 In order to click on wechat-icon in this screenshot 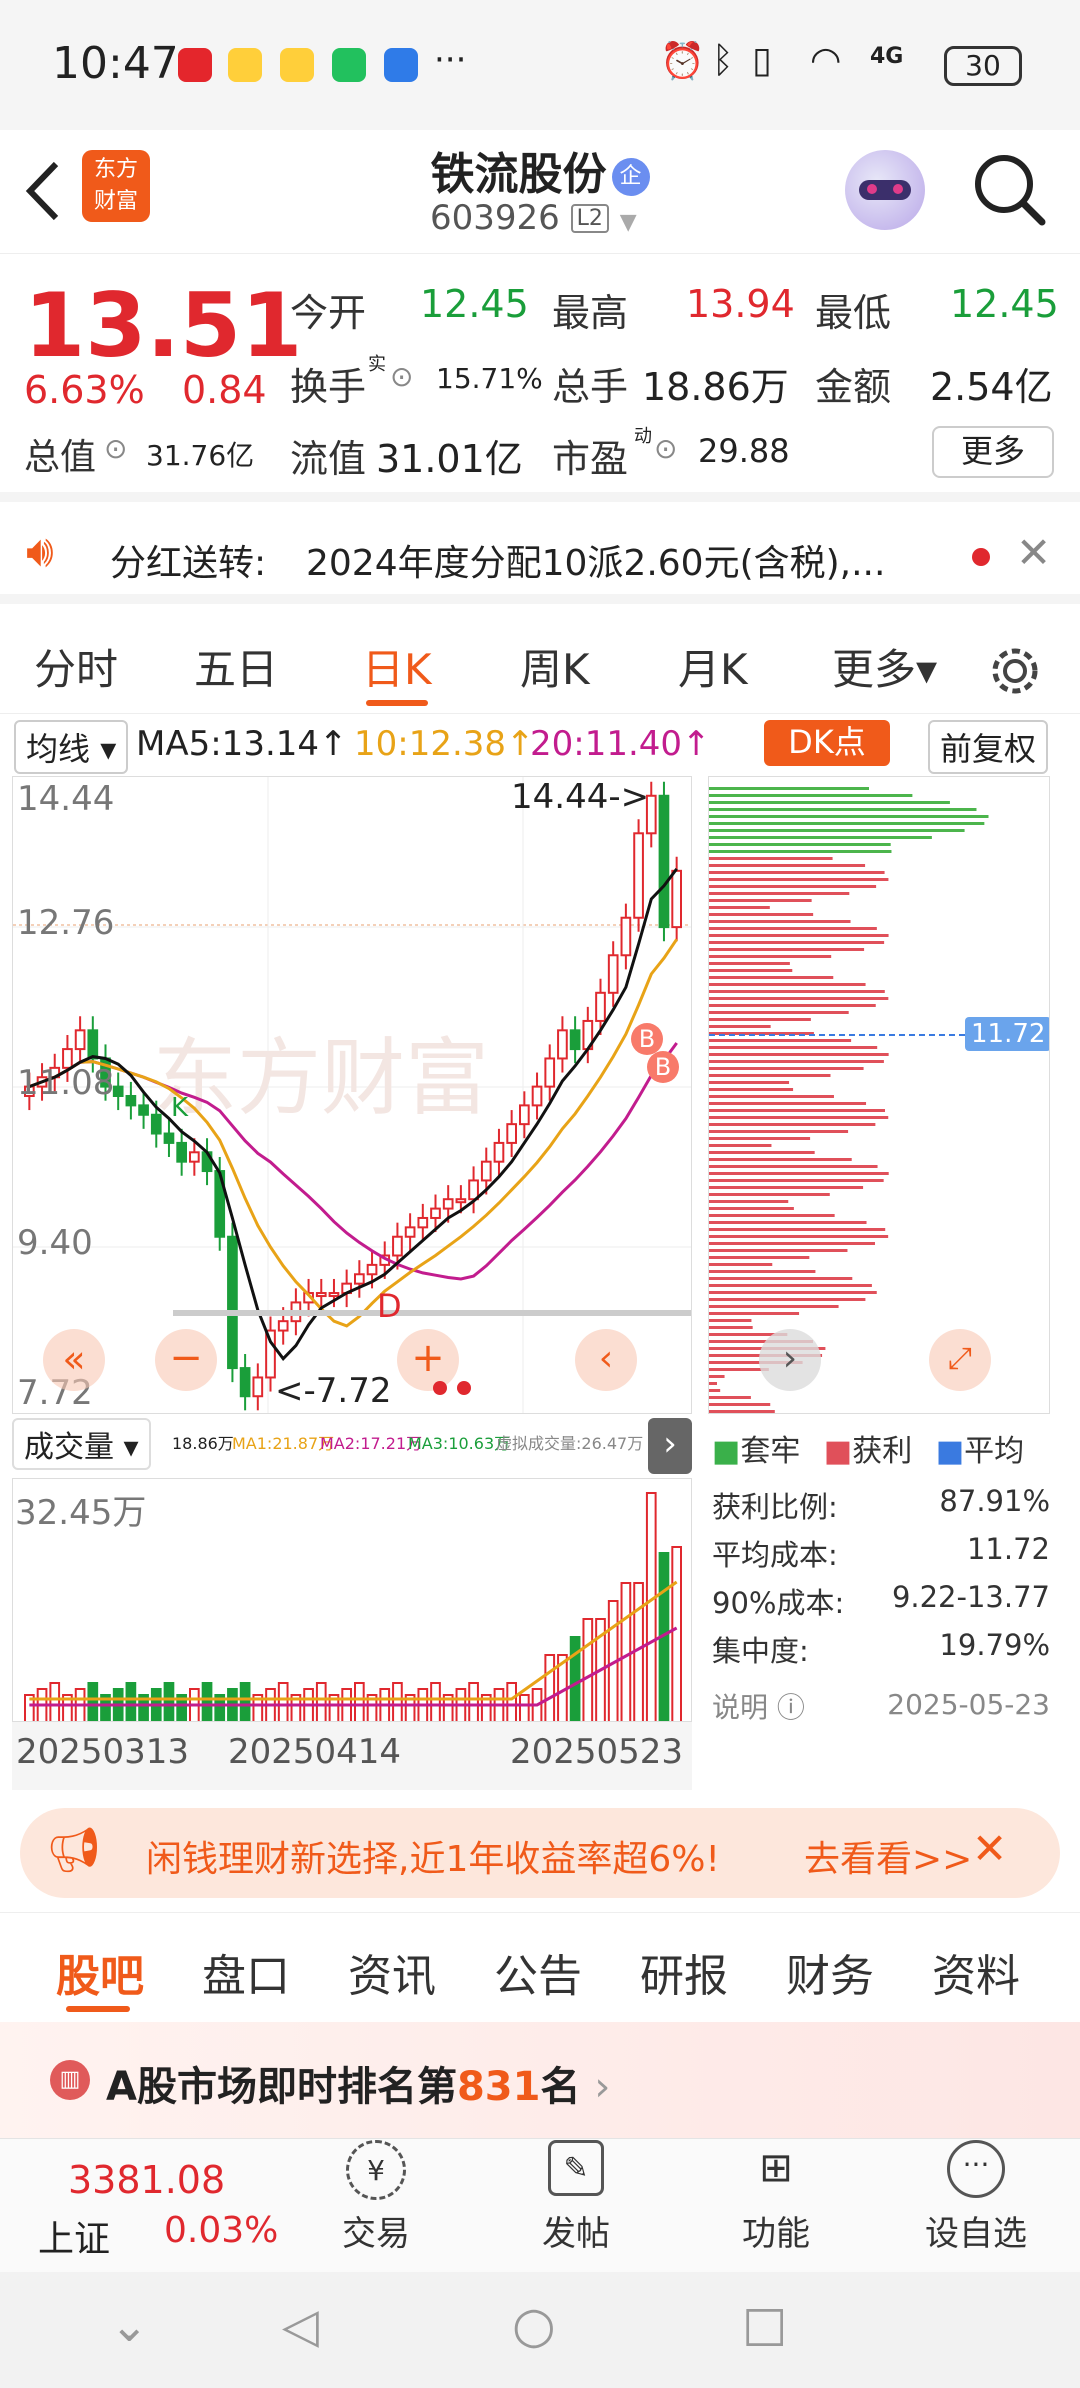, I will do `click(349, 65)`.